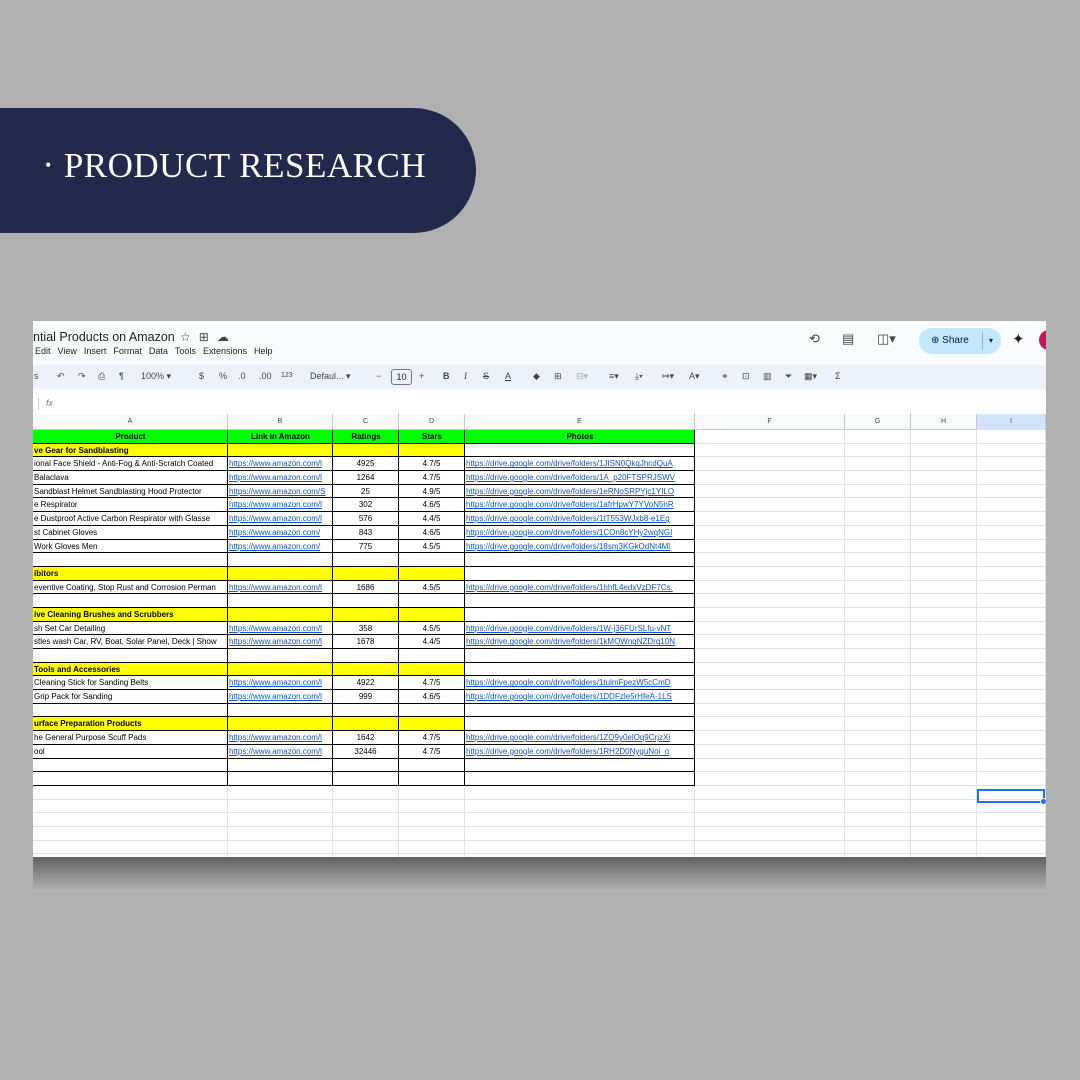  Describe the element at coordinates (158, 351) in the screenshot. I see `menu-item-data: Data` at that location.